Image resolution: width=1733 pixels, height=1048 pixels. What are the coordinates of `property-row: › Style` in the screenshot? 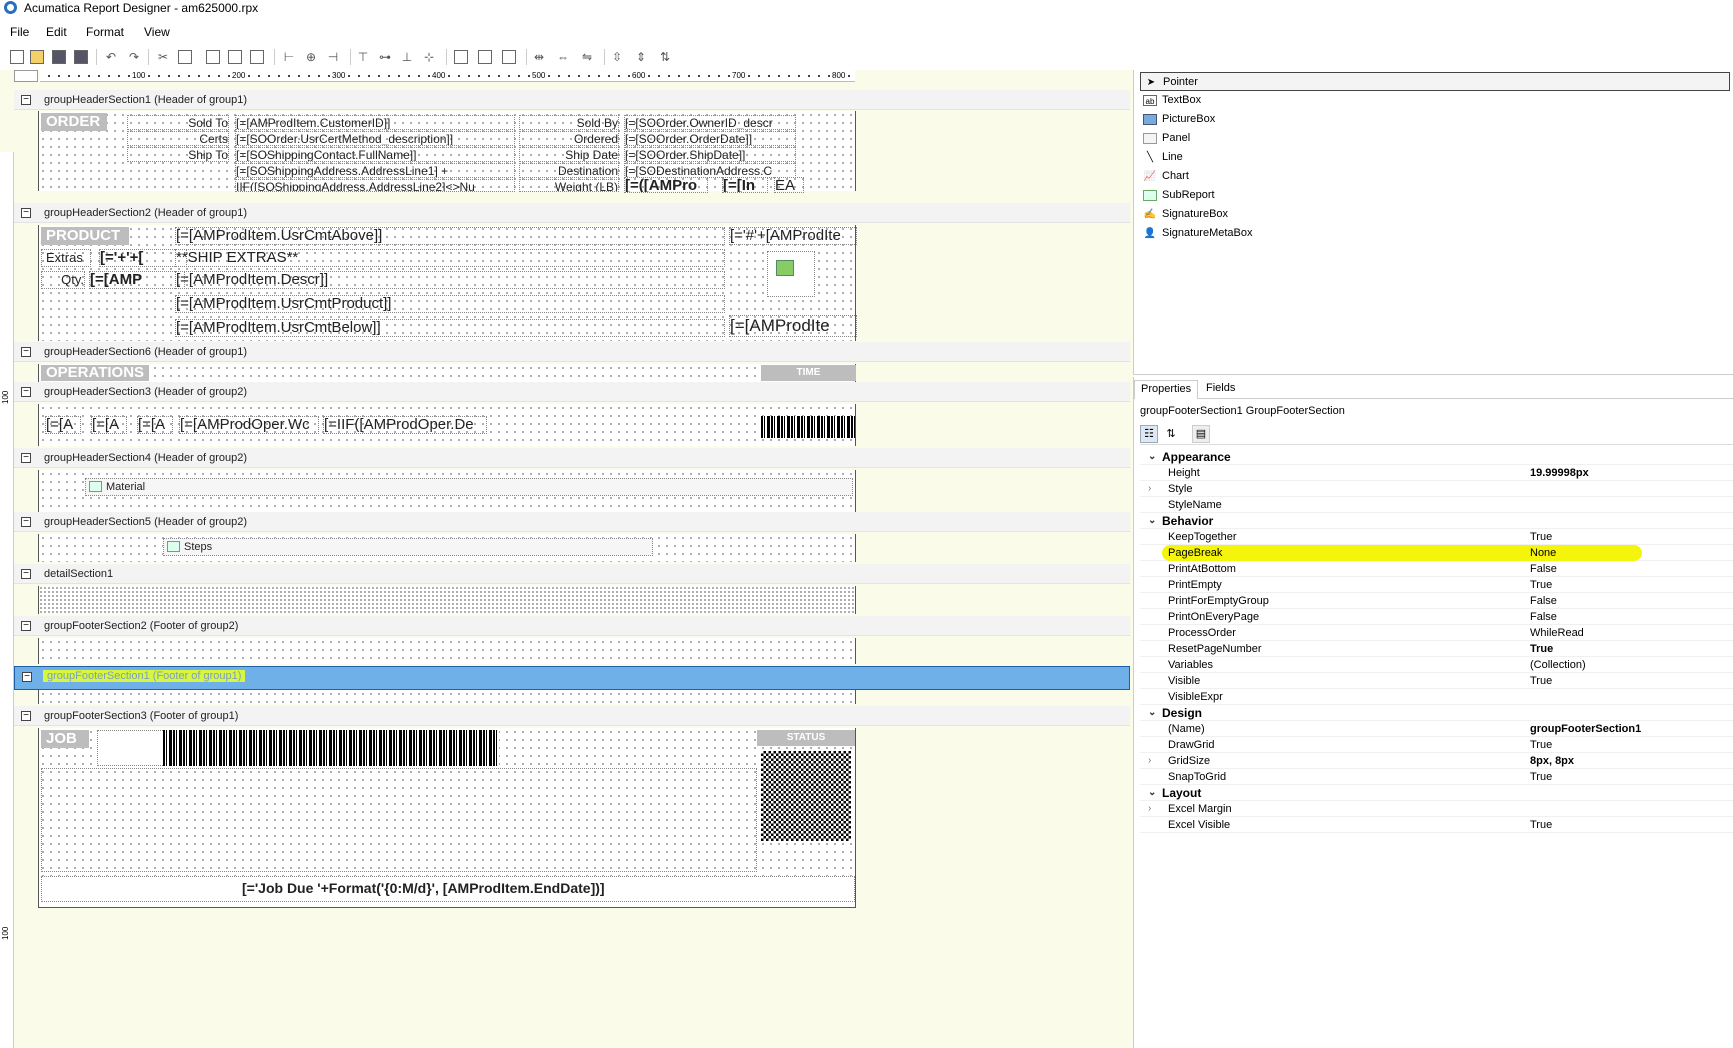 It's located at (1436, 489).